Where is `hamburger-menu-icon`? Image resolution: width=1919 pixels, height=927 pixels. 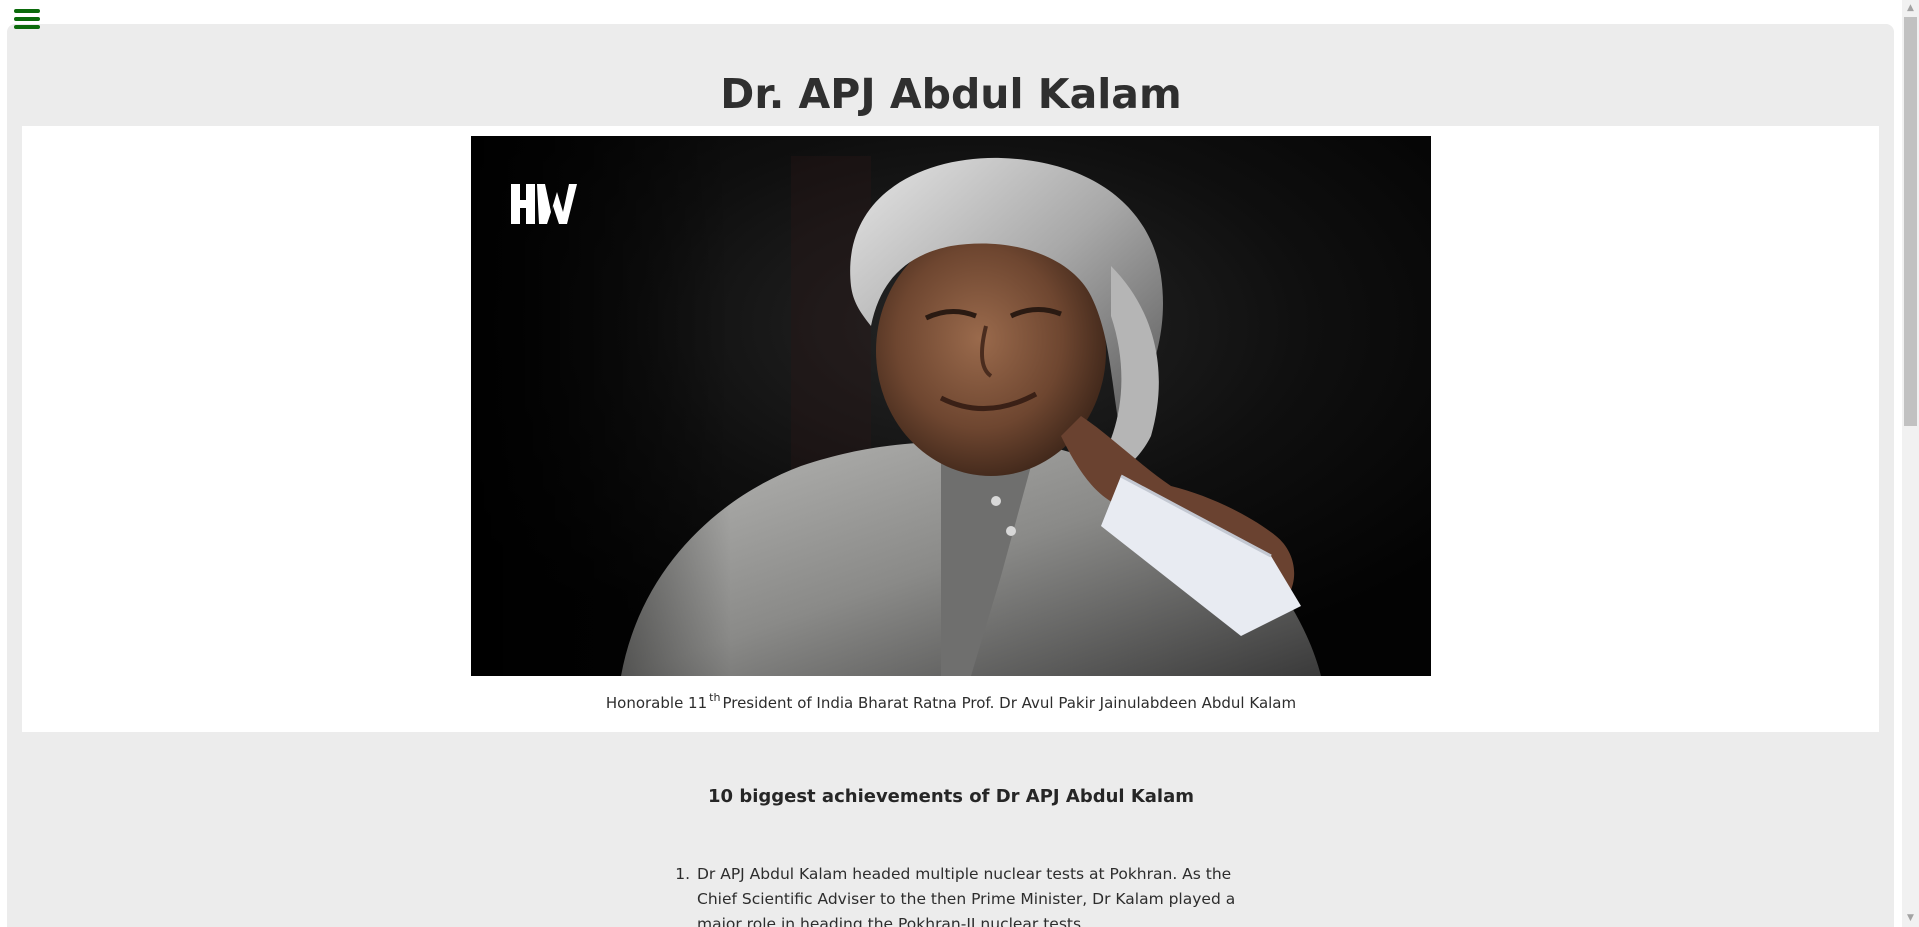
hamburger-menu-icon is located at coordinates (27, 19).